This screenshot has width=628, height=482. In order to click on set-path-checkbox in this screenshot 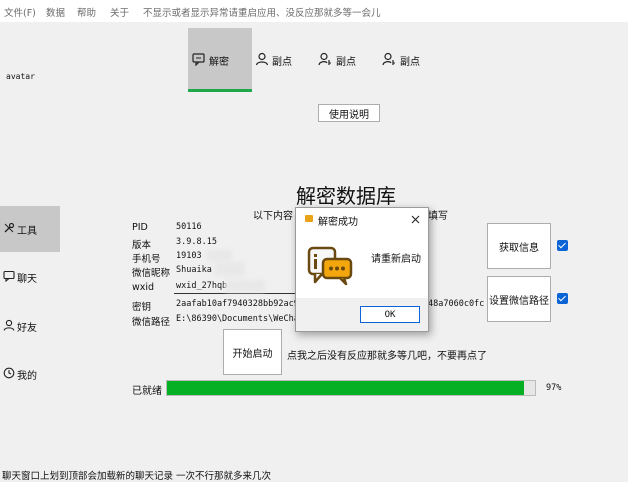, I will do `click(562, 298)`.